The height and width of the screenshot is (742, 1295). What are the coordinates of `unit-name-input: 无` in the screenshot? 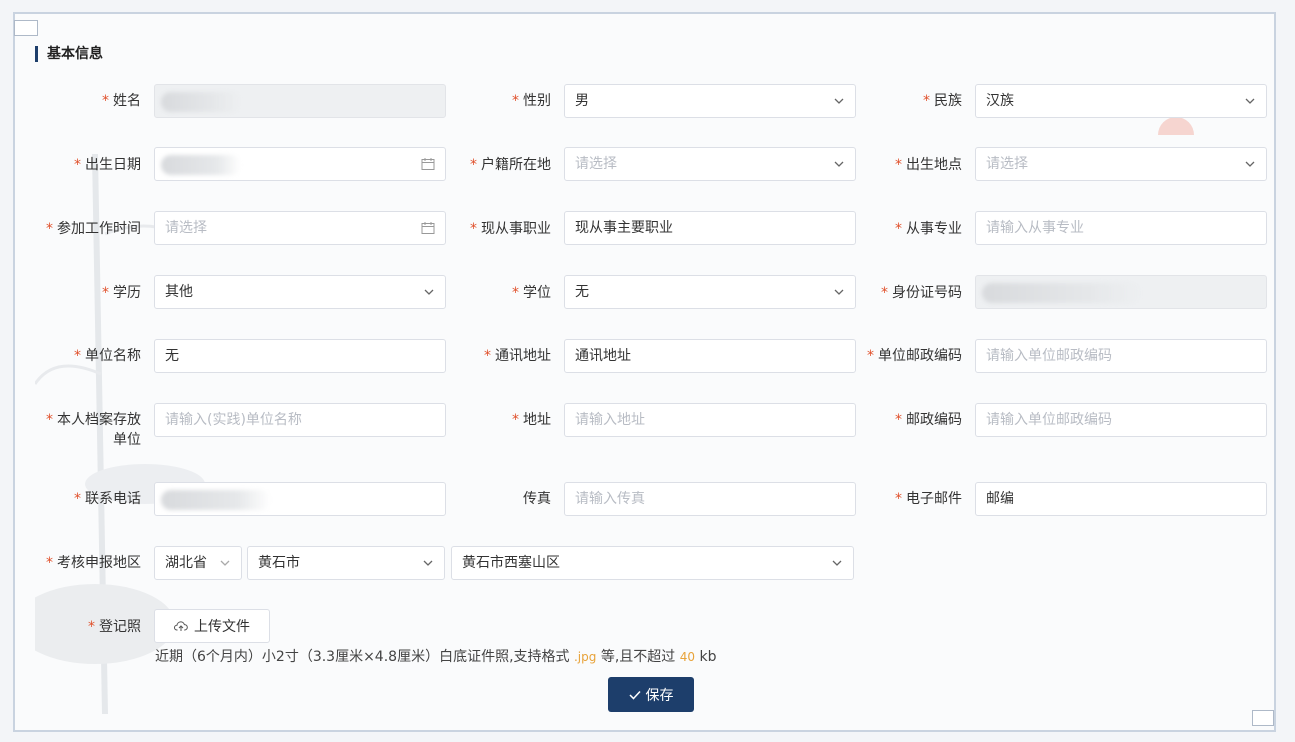 It's located at (300, 356).